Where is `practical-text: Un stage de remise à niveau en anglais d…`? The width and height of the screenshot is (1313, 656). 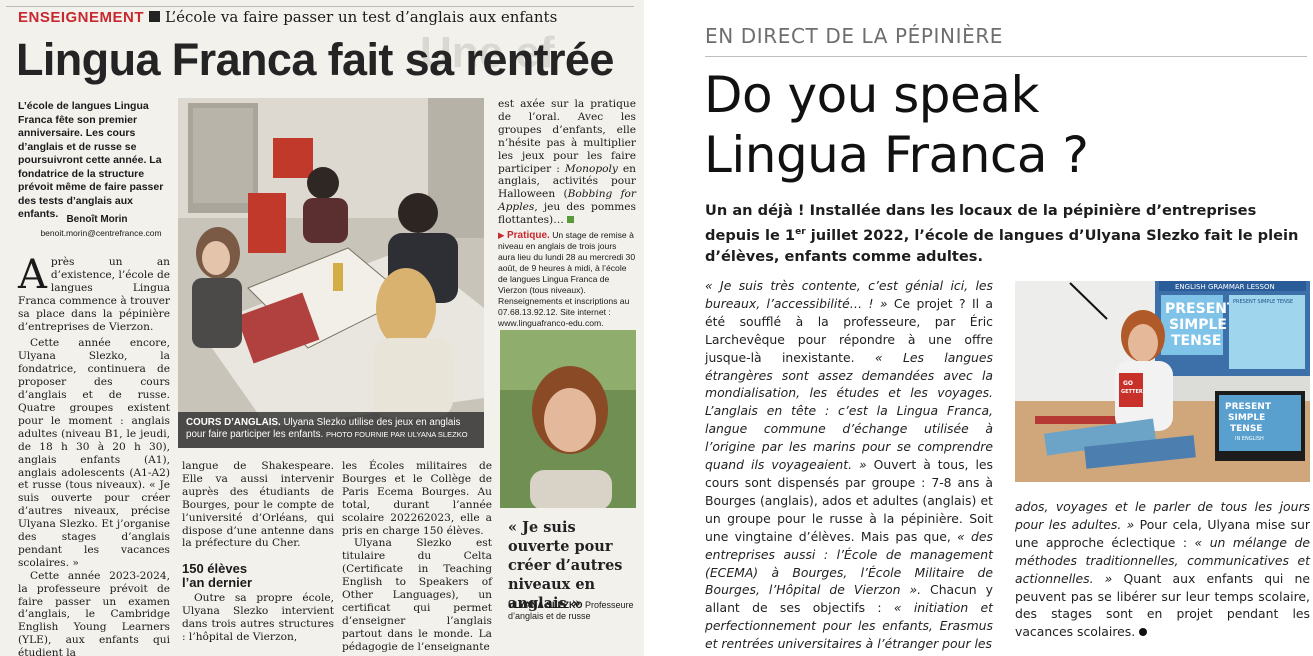
practical-text: Un stage de remise à niveau en anglais d… is located at coordinates (567, 279).